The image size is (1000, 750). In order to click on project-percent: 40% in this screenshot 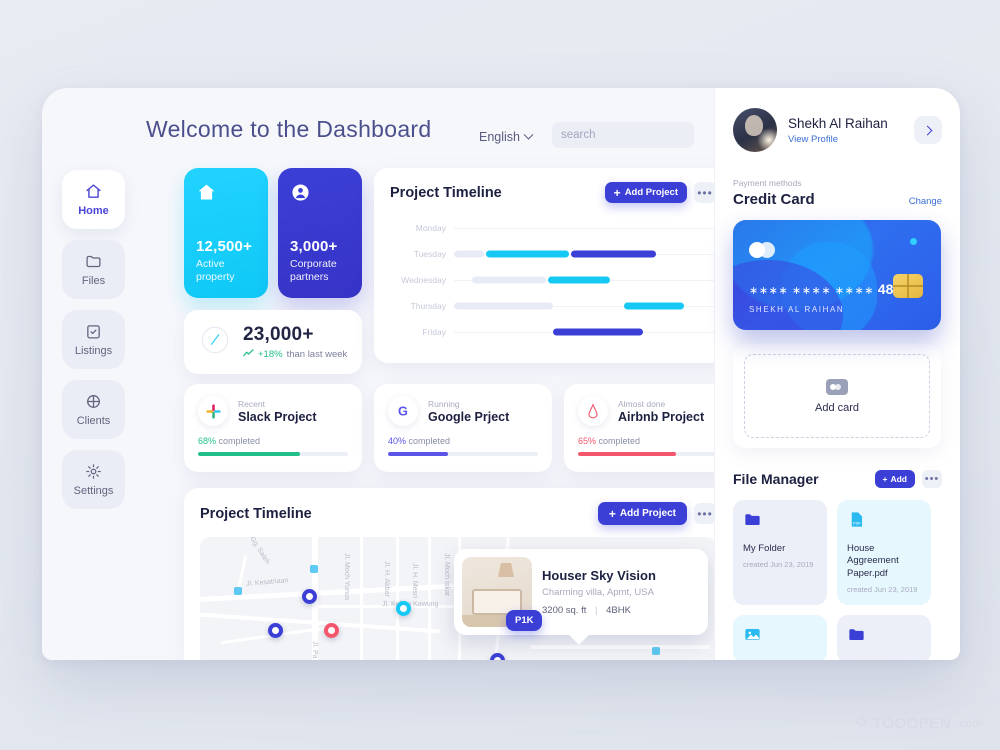, I will do `click(397, 441)`.